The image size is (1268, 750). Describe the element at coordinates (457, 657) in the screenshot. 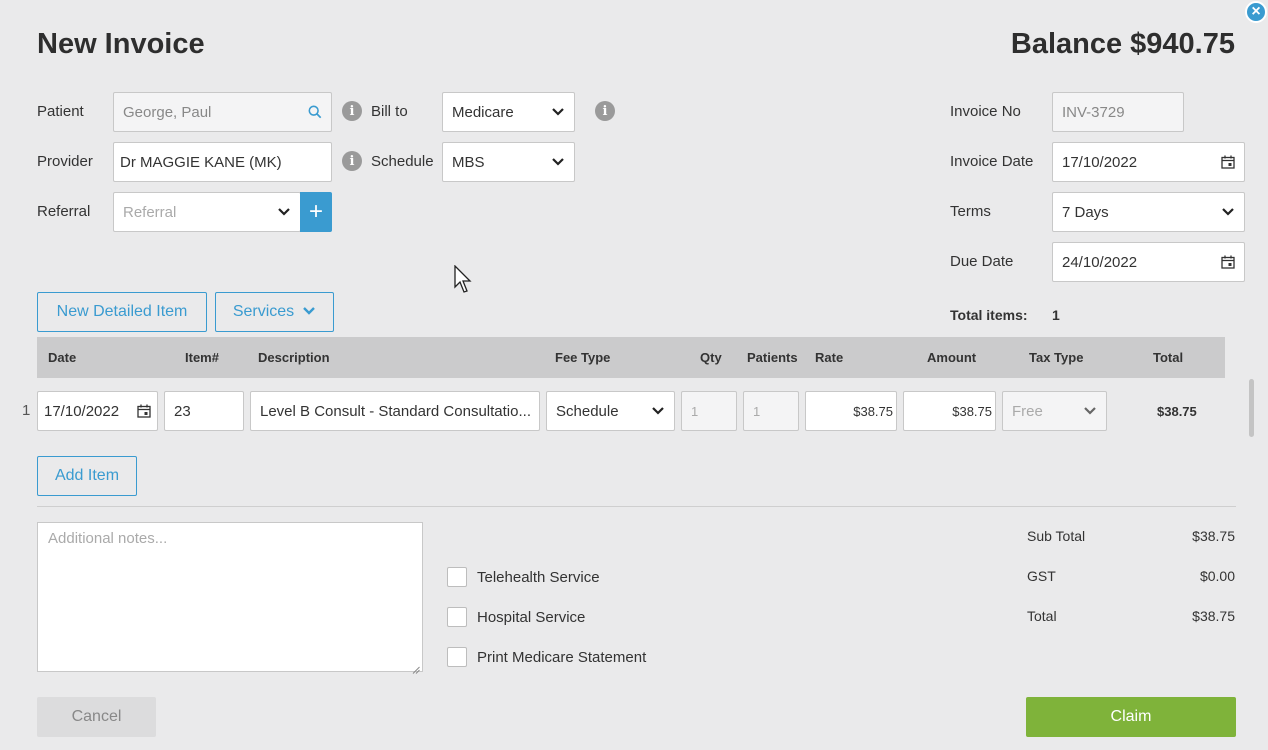

I see `print-medicare-statement-checkbox` at that location.